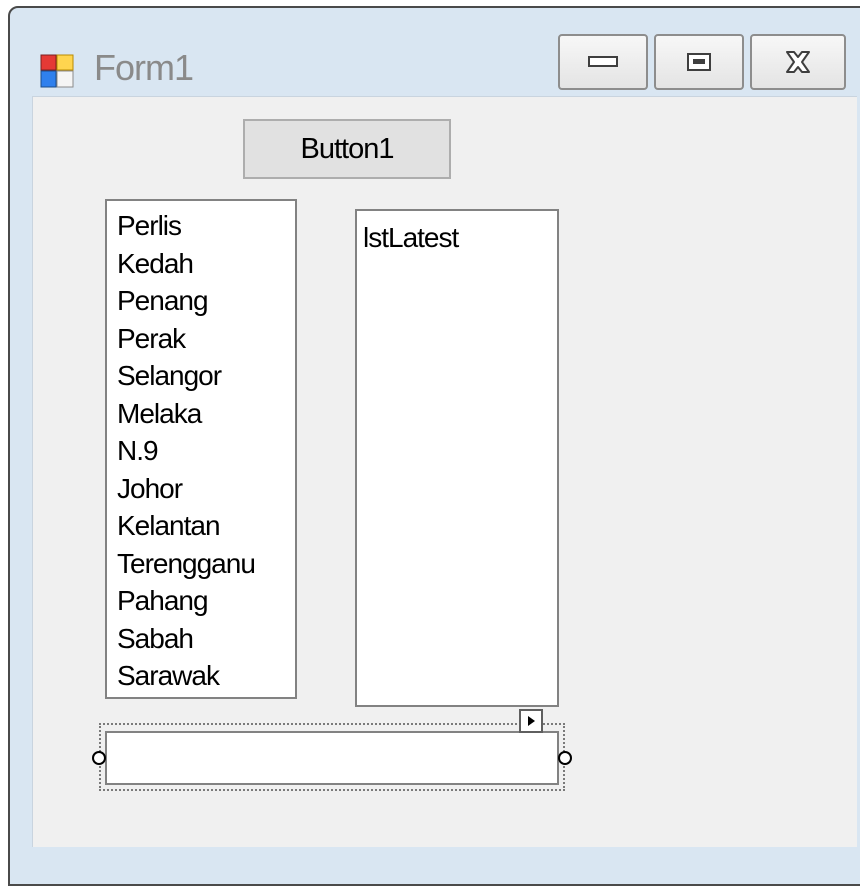 This screenshot has height=886, width=860. I want to click on text-input, so click(332, 758).